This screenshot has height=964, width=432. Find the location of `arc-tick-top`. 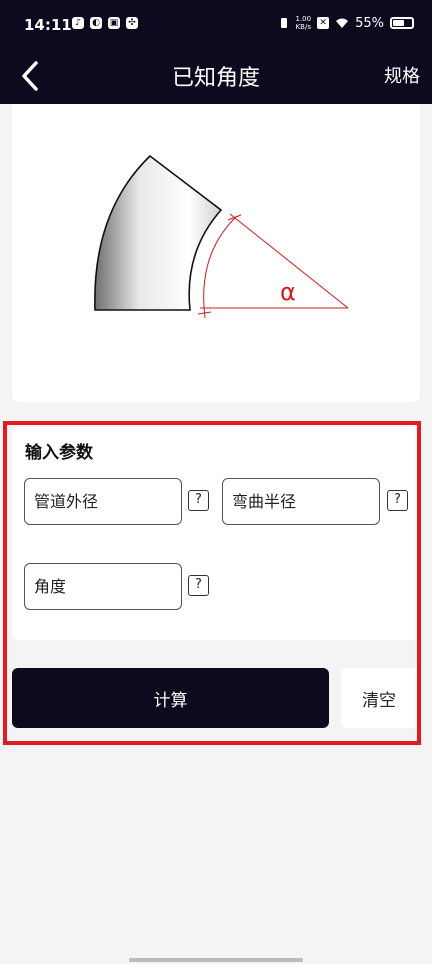

arc-tick-top is located at coordinates (234, 217).